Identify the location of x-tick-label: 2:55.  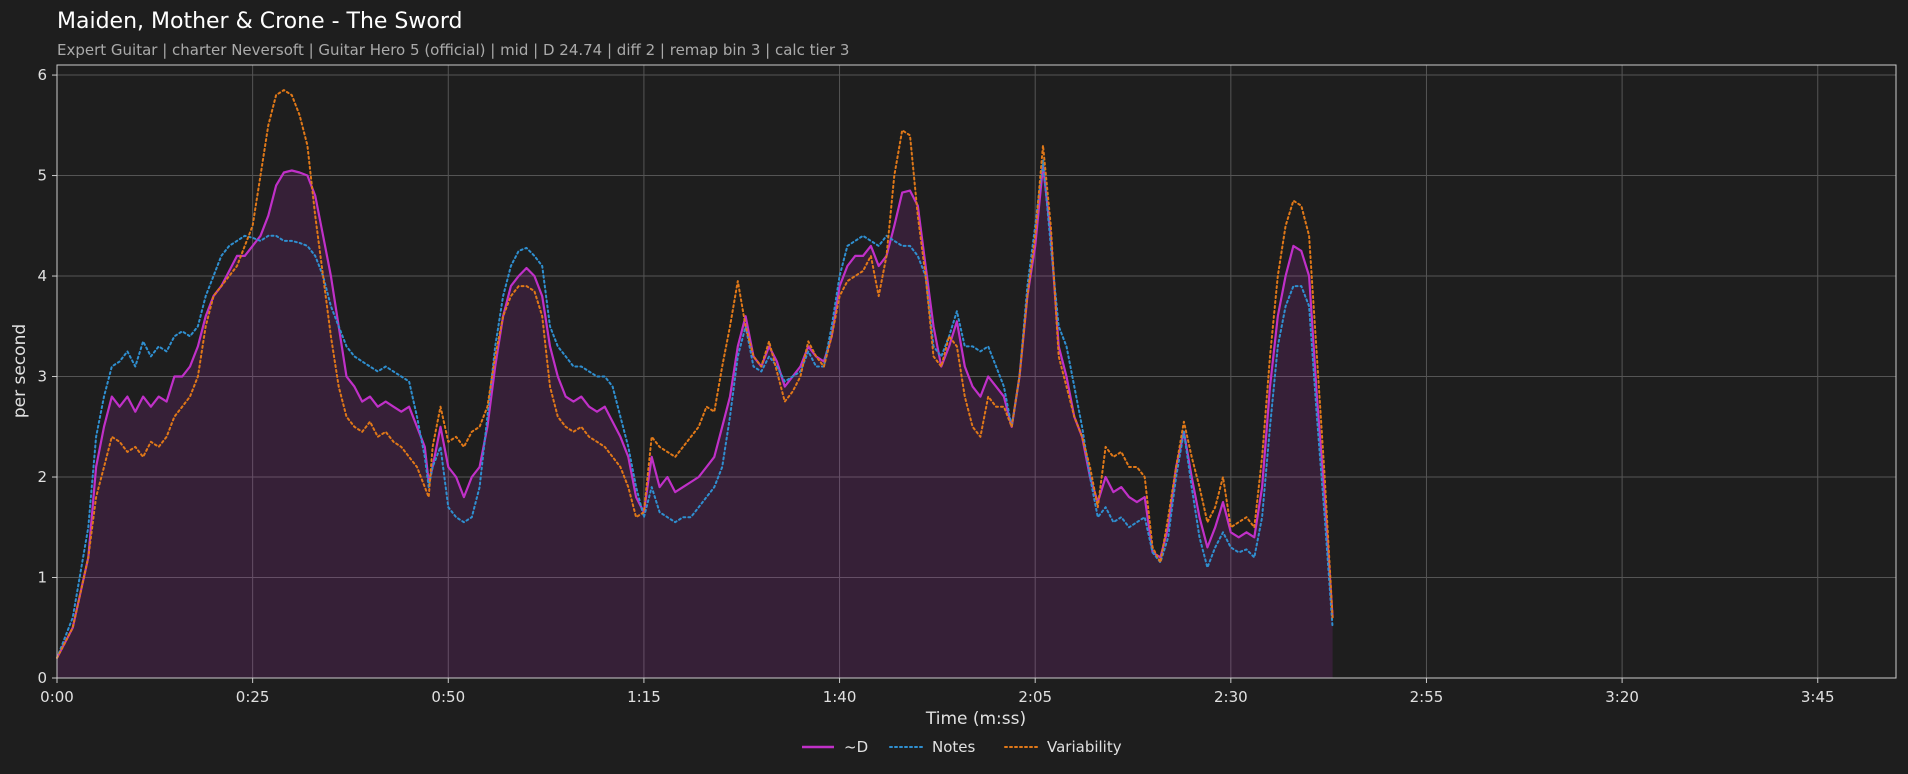
(1427, 697).